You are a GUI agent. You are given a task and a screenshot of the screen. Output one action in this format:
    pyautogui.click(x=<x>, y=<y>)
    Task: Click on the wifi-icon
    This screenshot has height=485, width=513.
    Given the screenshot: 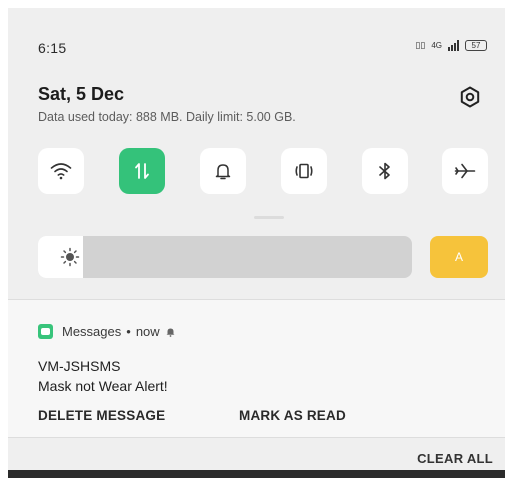 What is the action you would take?
    pyautogui.click(x=61, y=171)
    